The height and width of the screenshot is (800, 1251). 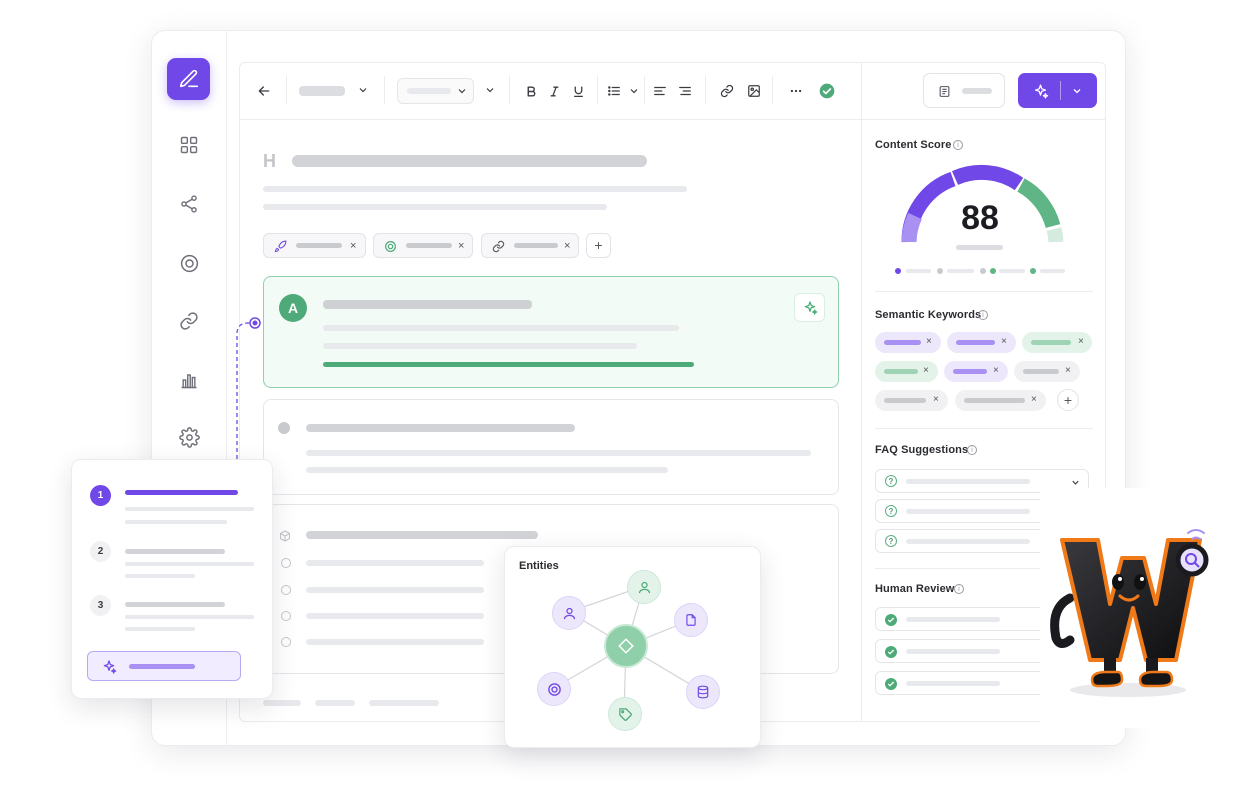 What do you see at coordinates (809, 307) in the screenshot?
I see `ai-rewrite-button` at bounding box center [809, 307].